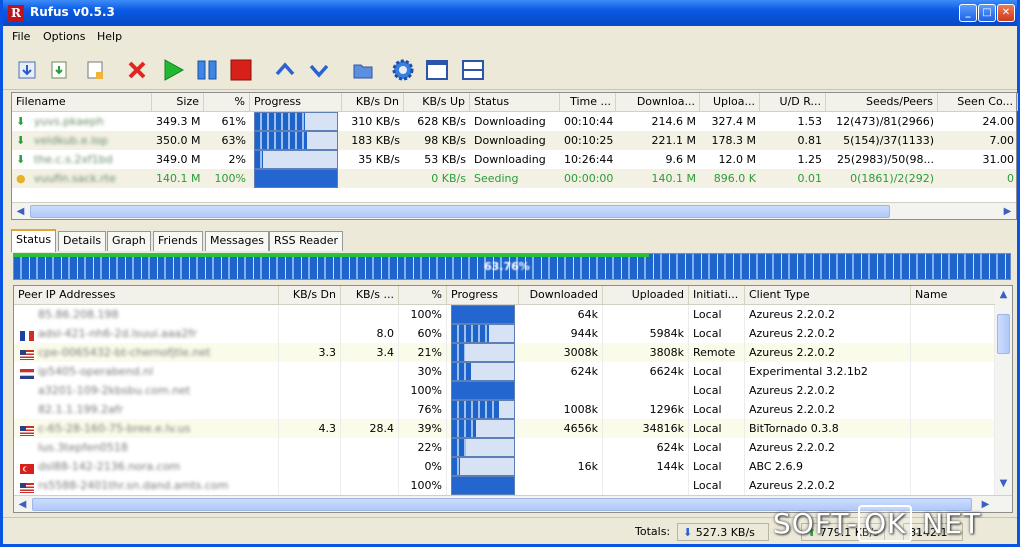 This screenshot has width=1020, height=547. What do you see at coordinates (646, 352) in the screenshot?
I see `peer-uploaded: 3808k` at bounding box center [646, 352].